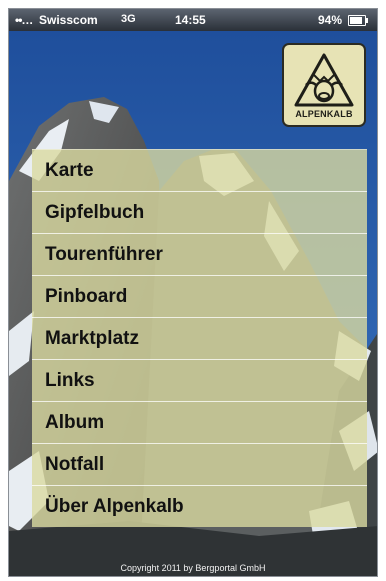 Image resolution: width=386 pixels, height=581 pixels. Describe the element at coordinates (199, 380) in the screenshot. I see `menu-item-links: Links` at that location.